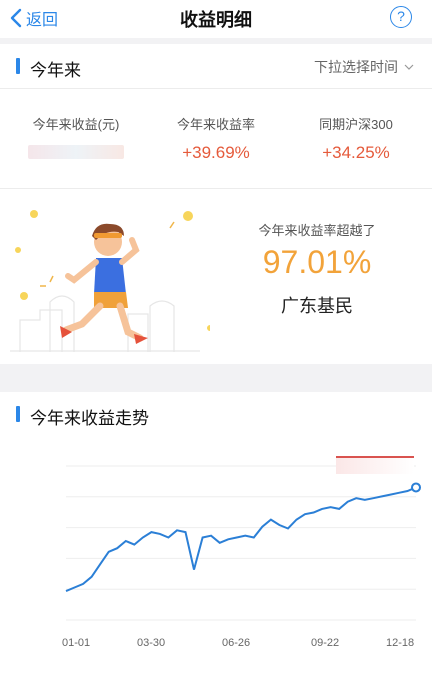  What do you see at coordinates (400, 643) in the screenshot?
I see `x-tick-label: 12-18` at bounding box center [400, 643].